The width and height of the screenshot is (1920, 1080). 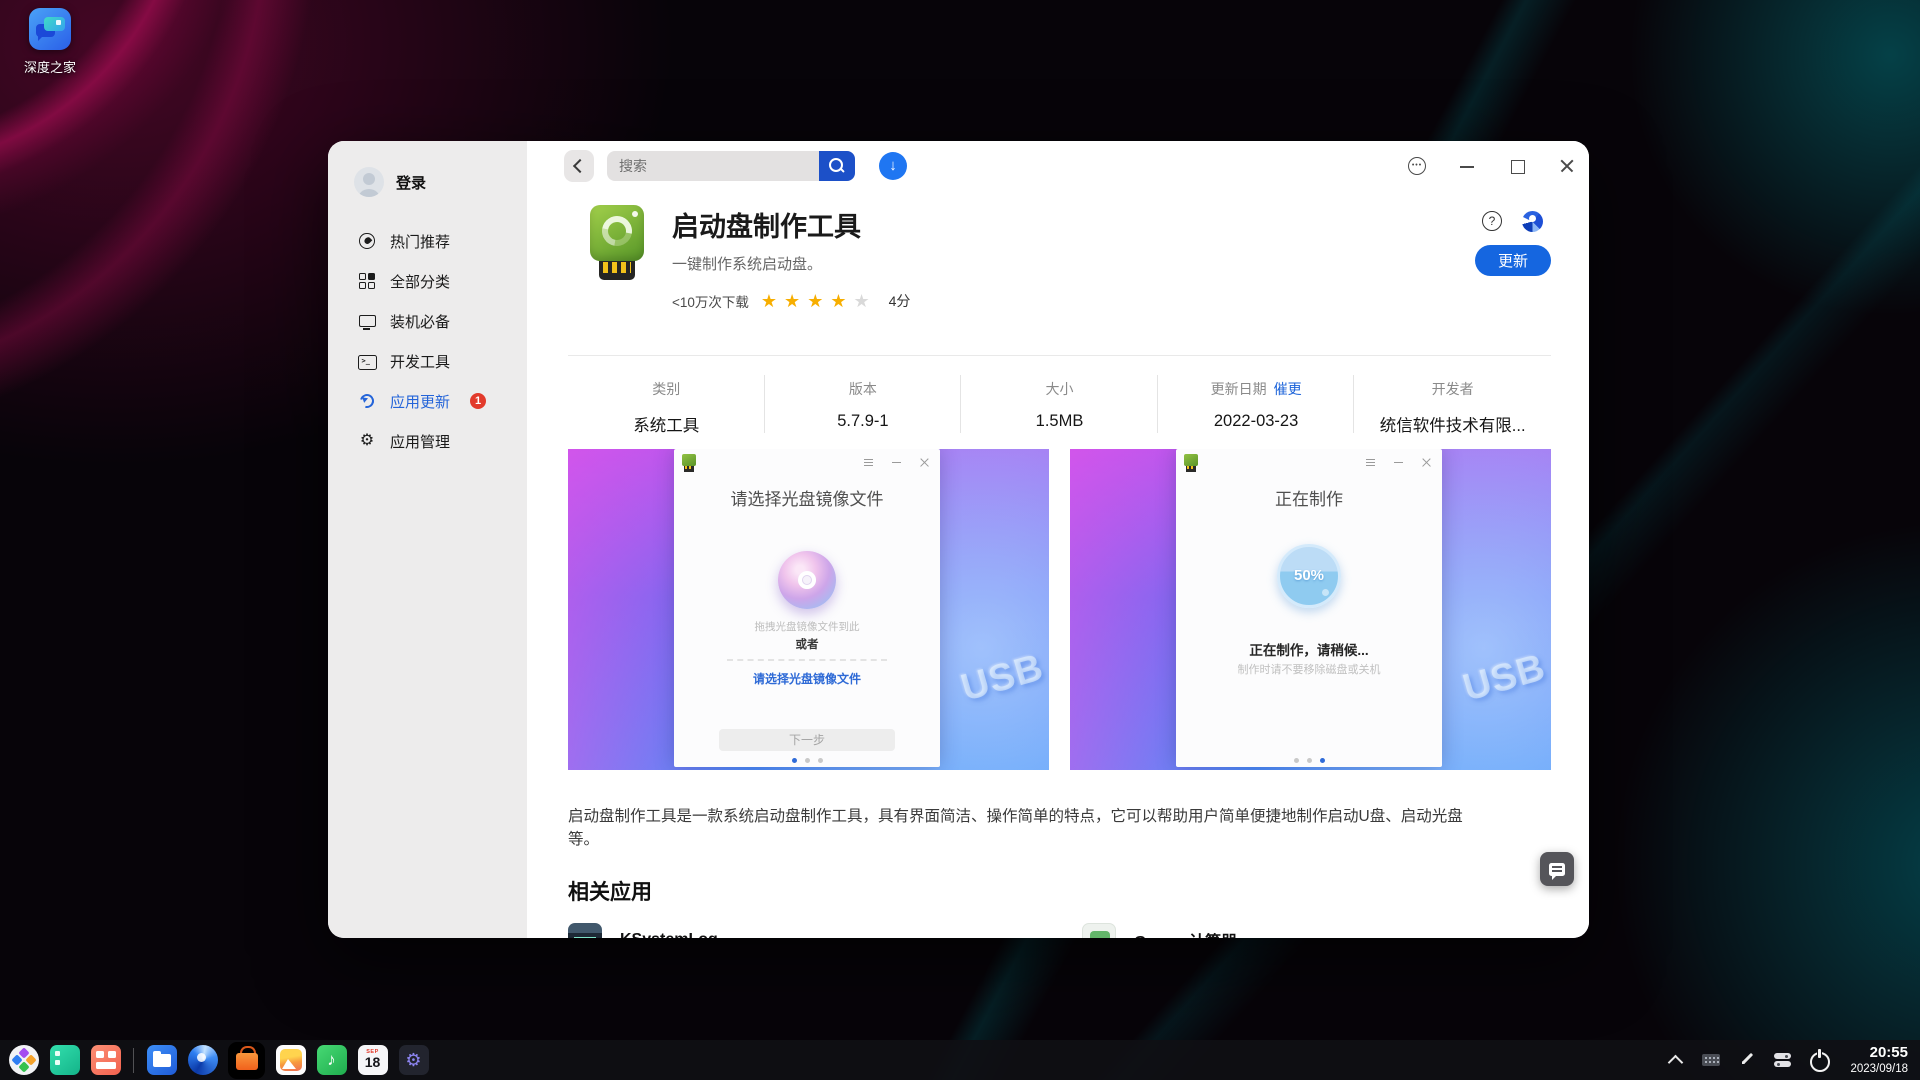 I want to click on screenshot-title: 请选择光盘镜像文件, so click(x=807, y=499).